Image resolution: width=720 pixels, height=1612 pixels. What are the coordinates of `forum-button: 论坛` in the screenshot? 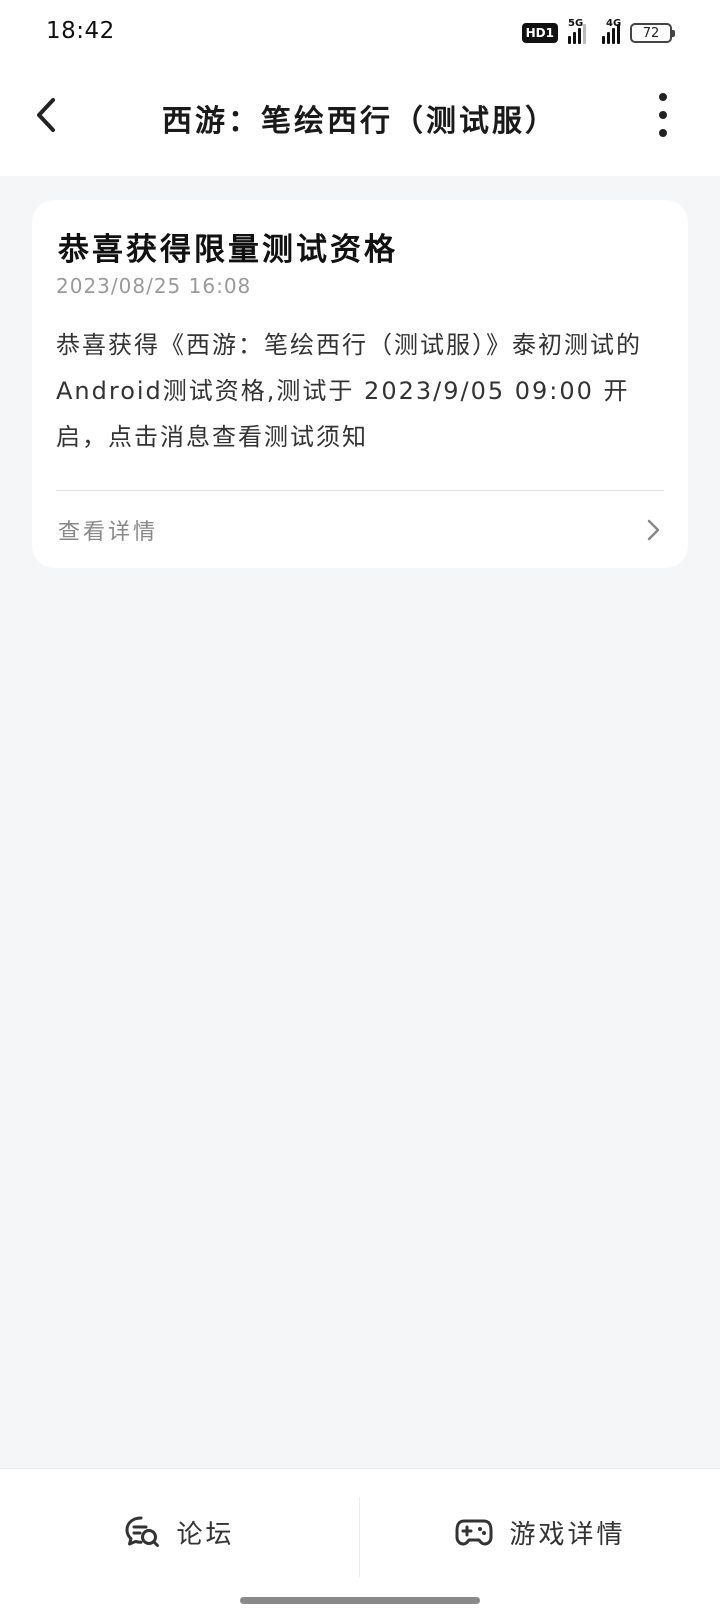 It's located at (179, 1532).